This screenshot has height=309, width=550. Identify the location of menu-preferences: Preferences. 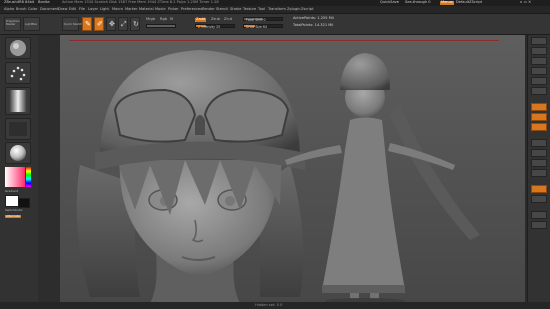
(191, 9).